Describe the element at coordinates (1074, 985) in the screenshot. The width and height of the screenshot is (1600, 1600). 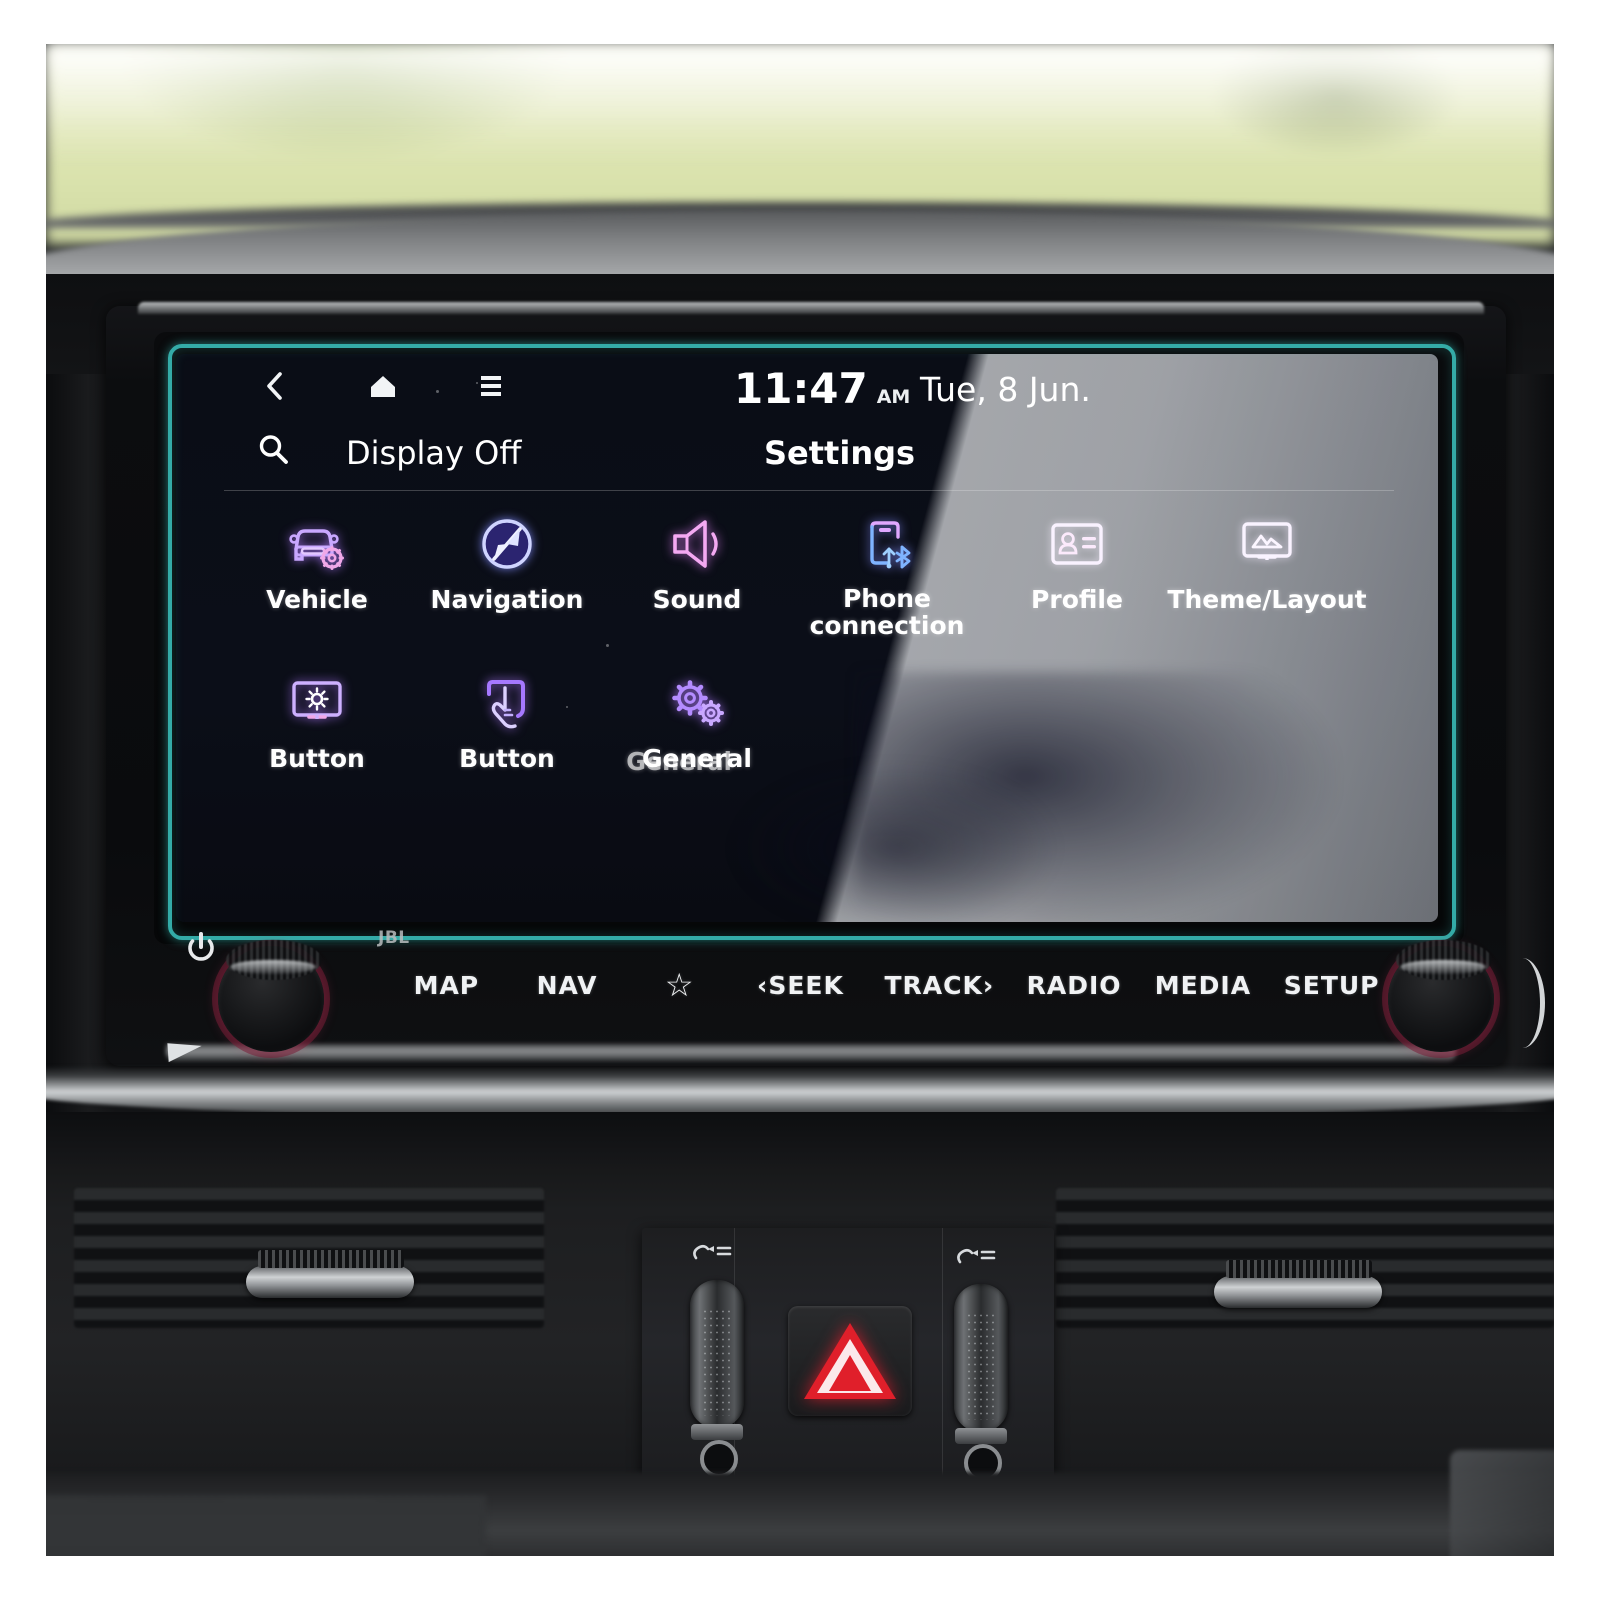
I see `hw-button-radio: RADIO` at that location.